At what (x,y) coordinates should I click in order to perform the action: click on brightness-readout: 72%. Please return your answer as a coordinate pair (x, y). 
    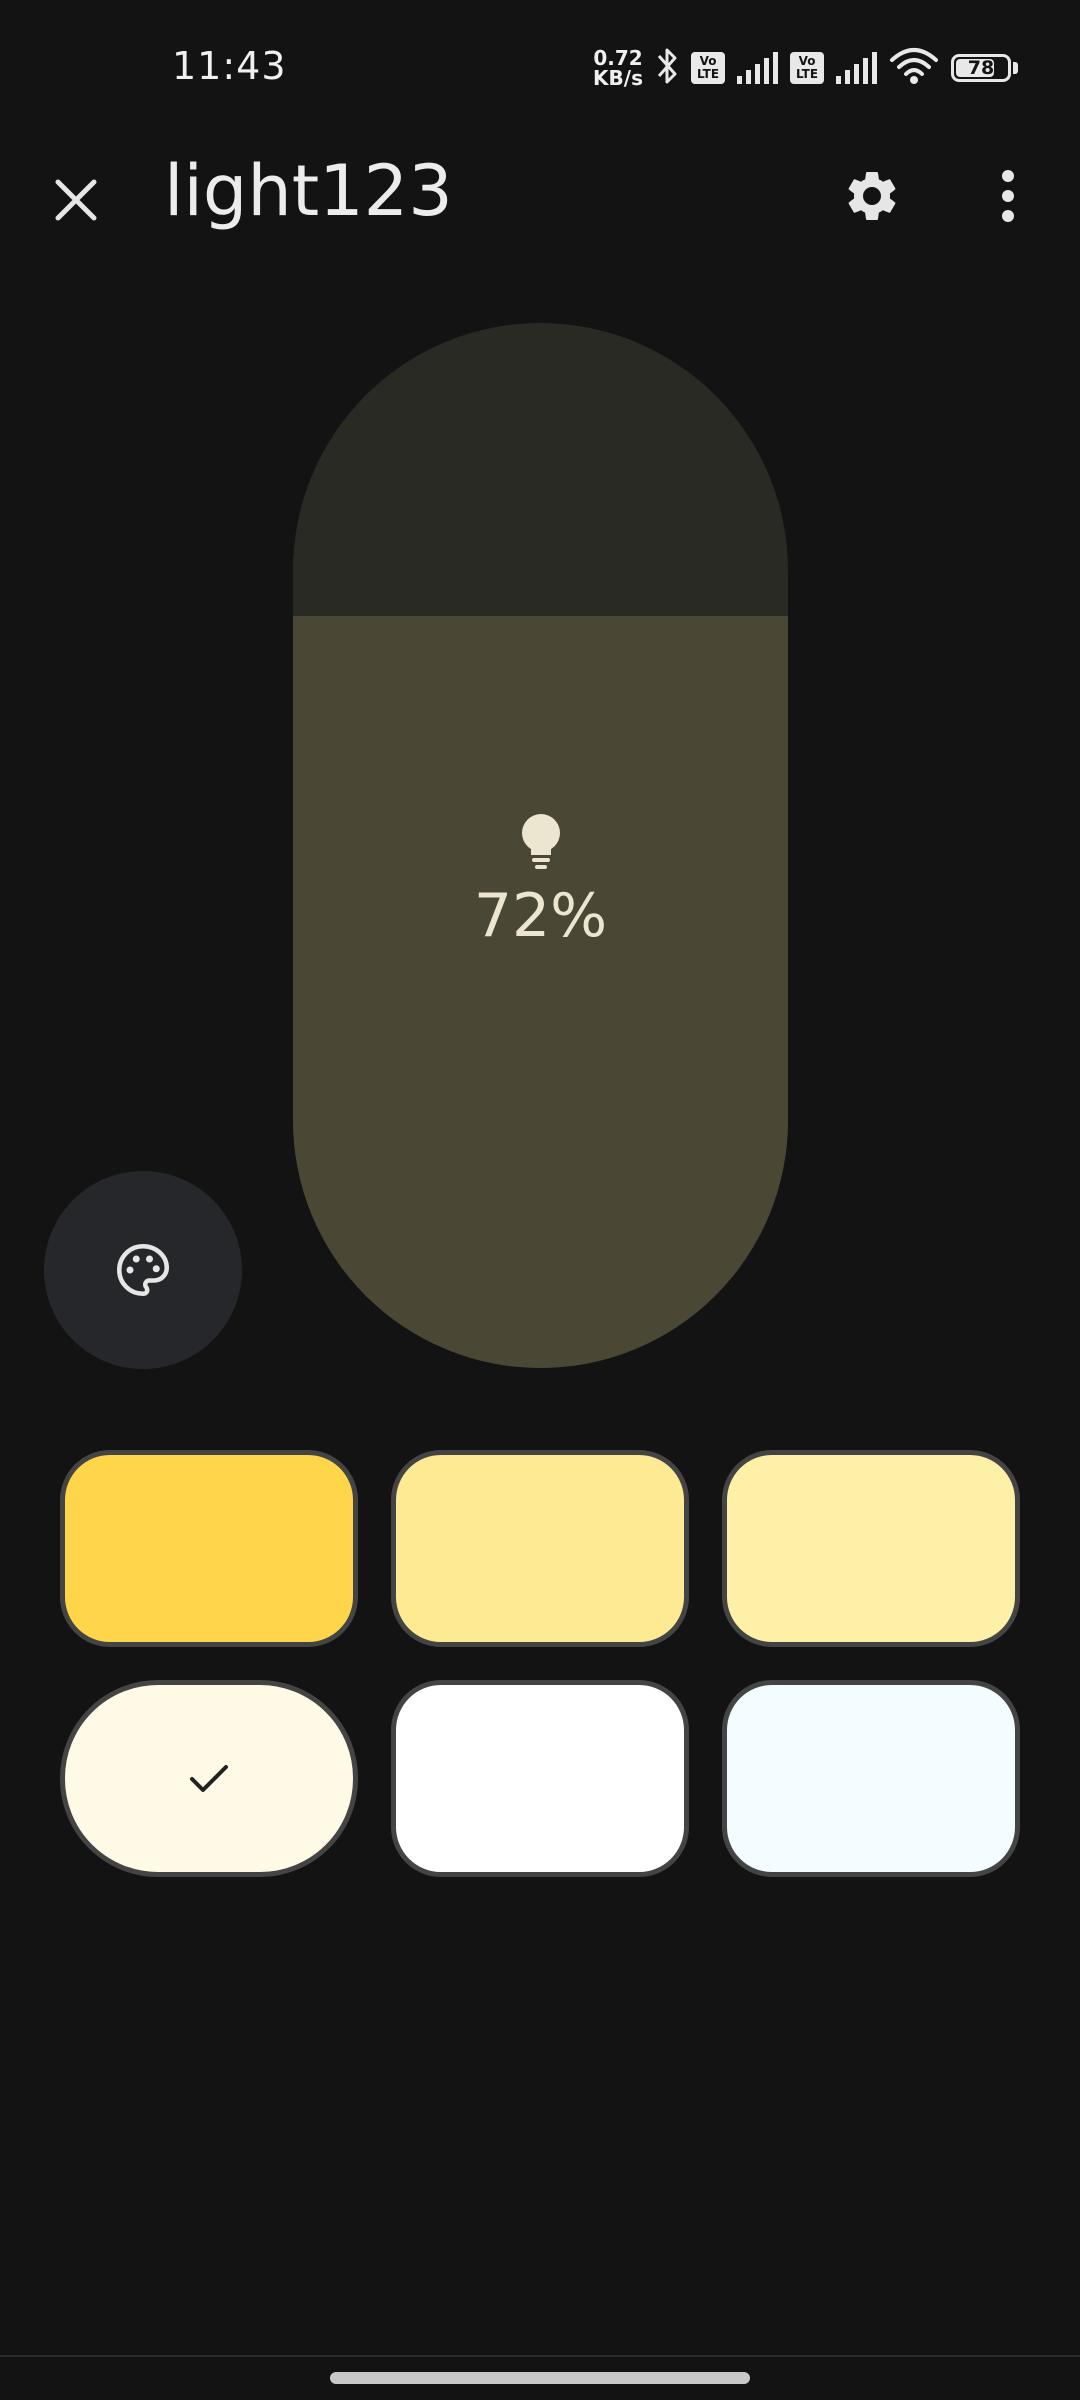
    Looking at the image, I should click on (540, 882).